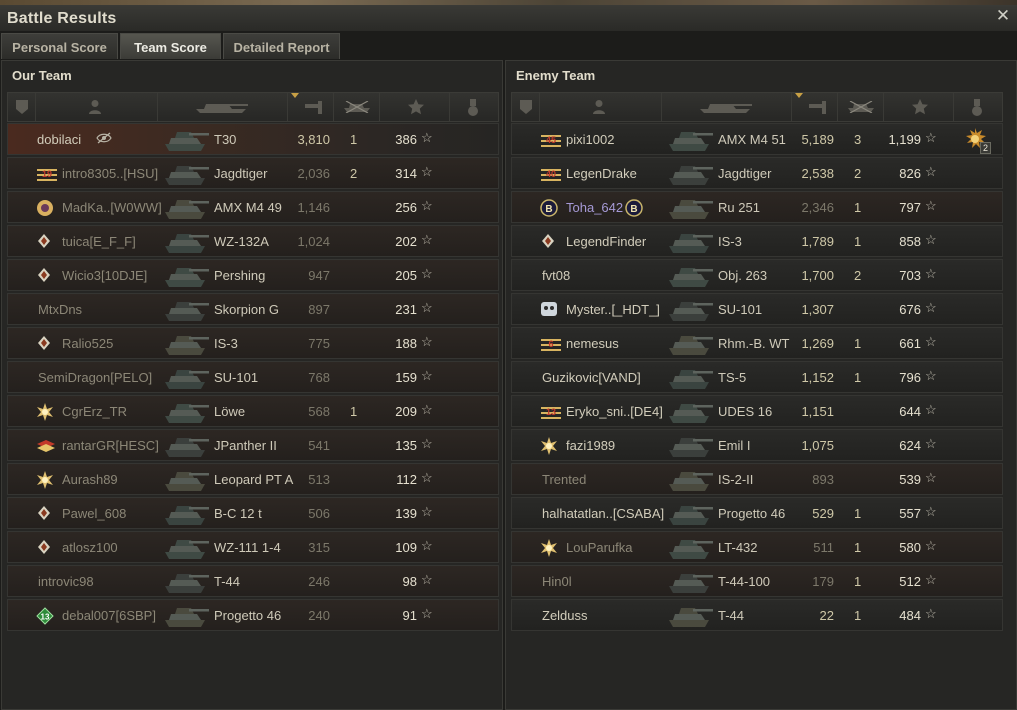  What do you see at coordinates (550, 412) in the screenshot?
I see `rank-13-icon: 13` at bounding box center [550, 412].